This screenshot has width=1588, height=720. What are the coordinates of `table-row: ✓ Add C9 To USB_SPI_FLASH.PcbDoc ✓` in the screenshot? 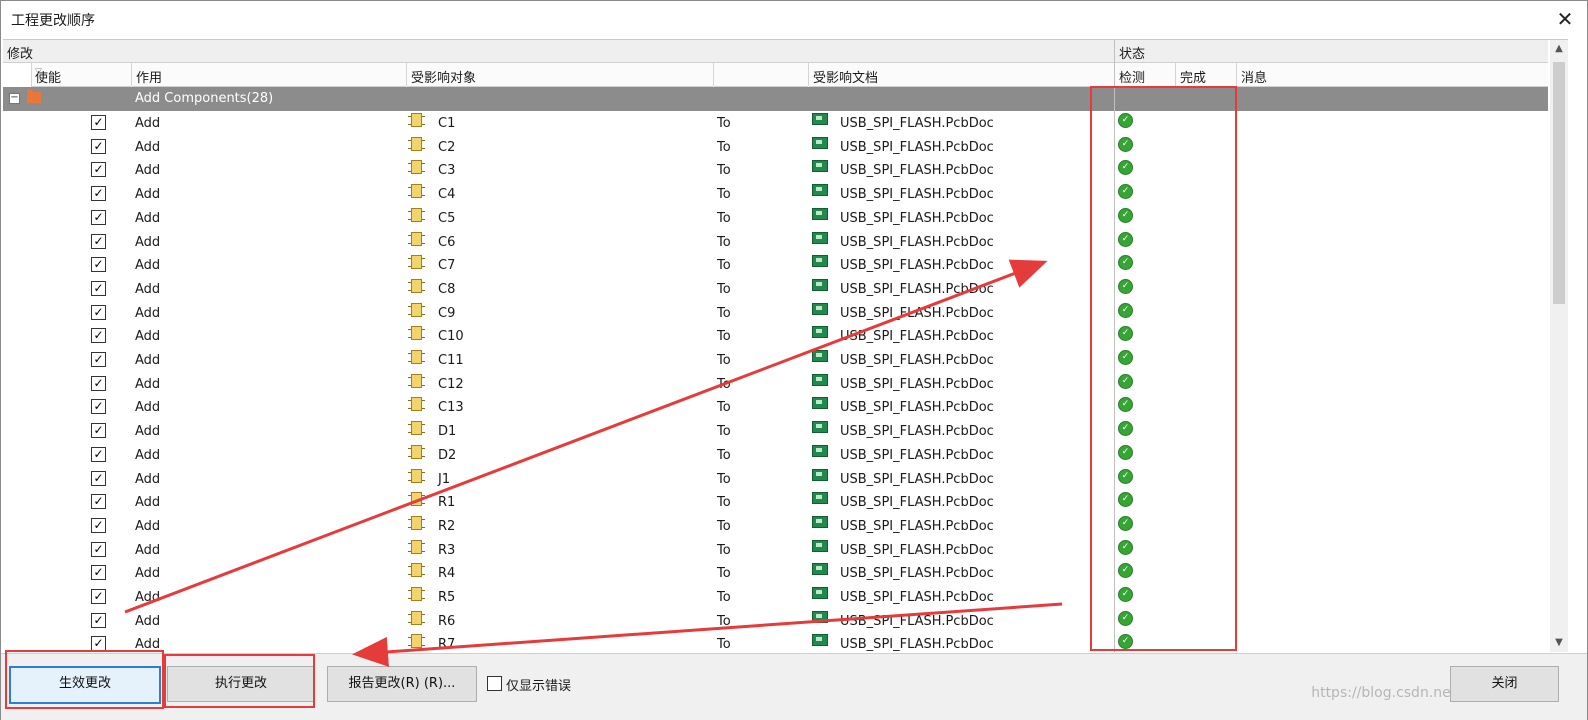 It's located at (775, 313).